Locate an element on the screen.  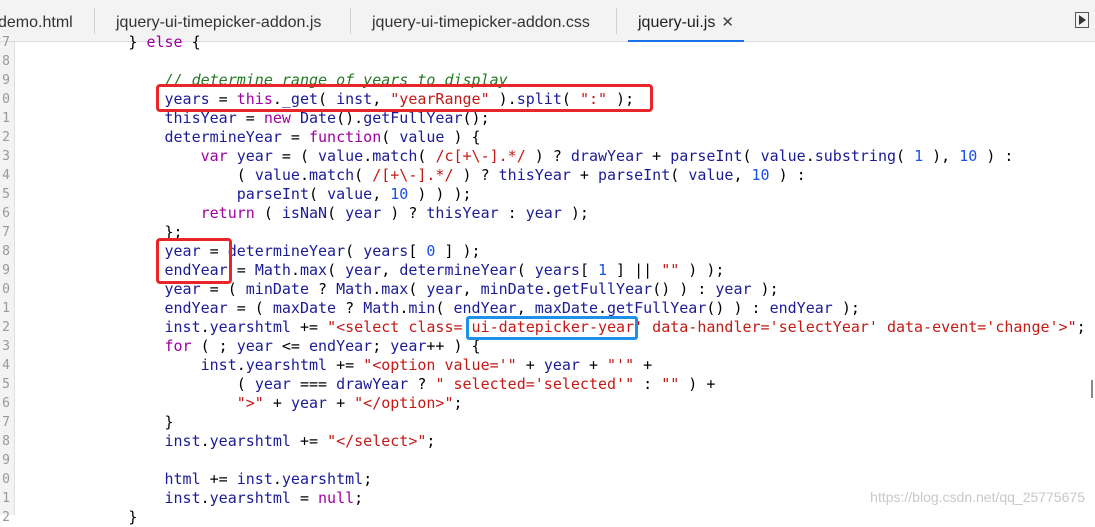
code-text: ">" + year + "</option>"; is located at coordinates (349, 403).